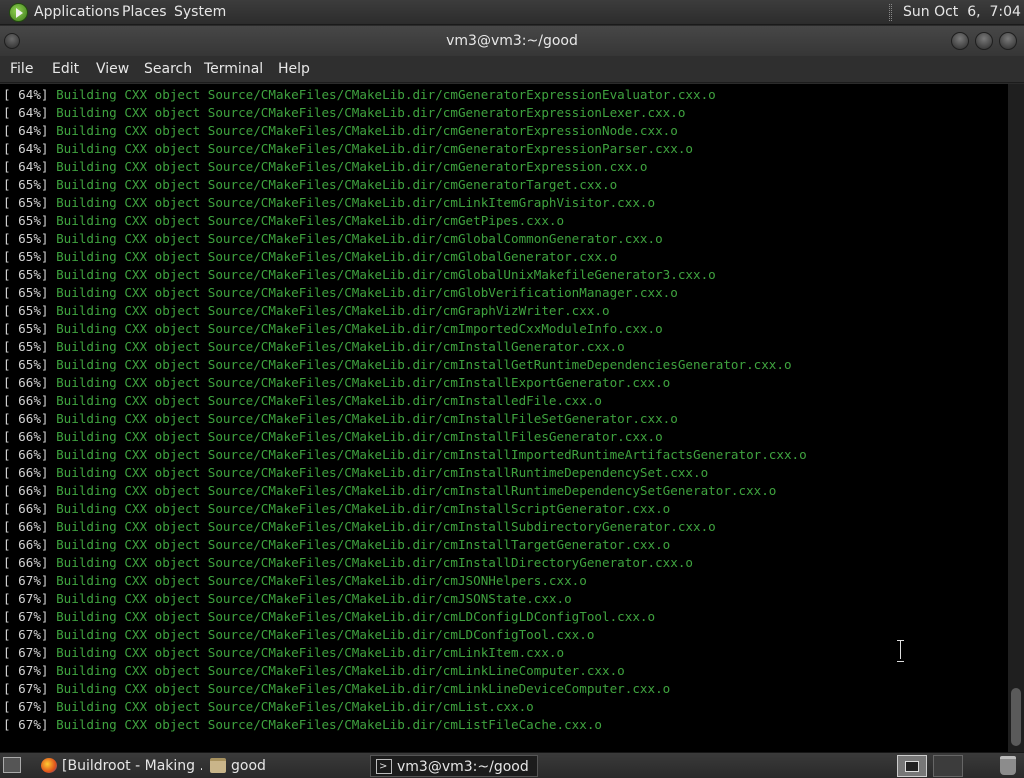  Describe the element at coordinates (248, 766) in the screenshot. I see `taskbar-item-label: good` at that location.